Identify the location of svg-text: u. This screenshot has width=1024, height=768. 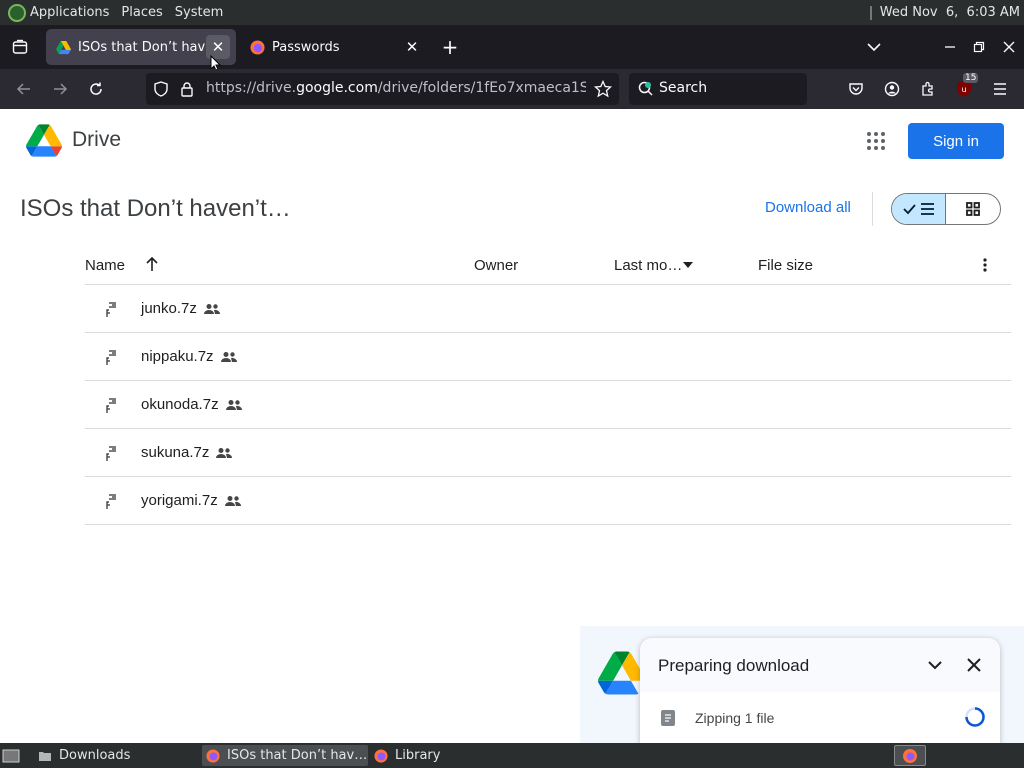
(963, 89).